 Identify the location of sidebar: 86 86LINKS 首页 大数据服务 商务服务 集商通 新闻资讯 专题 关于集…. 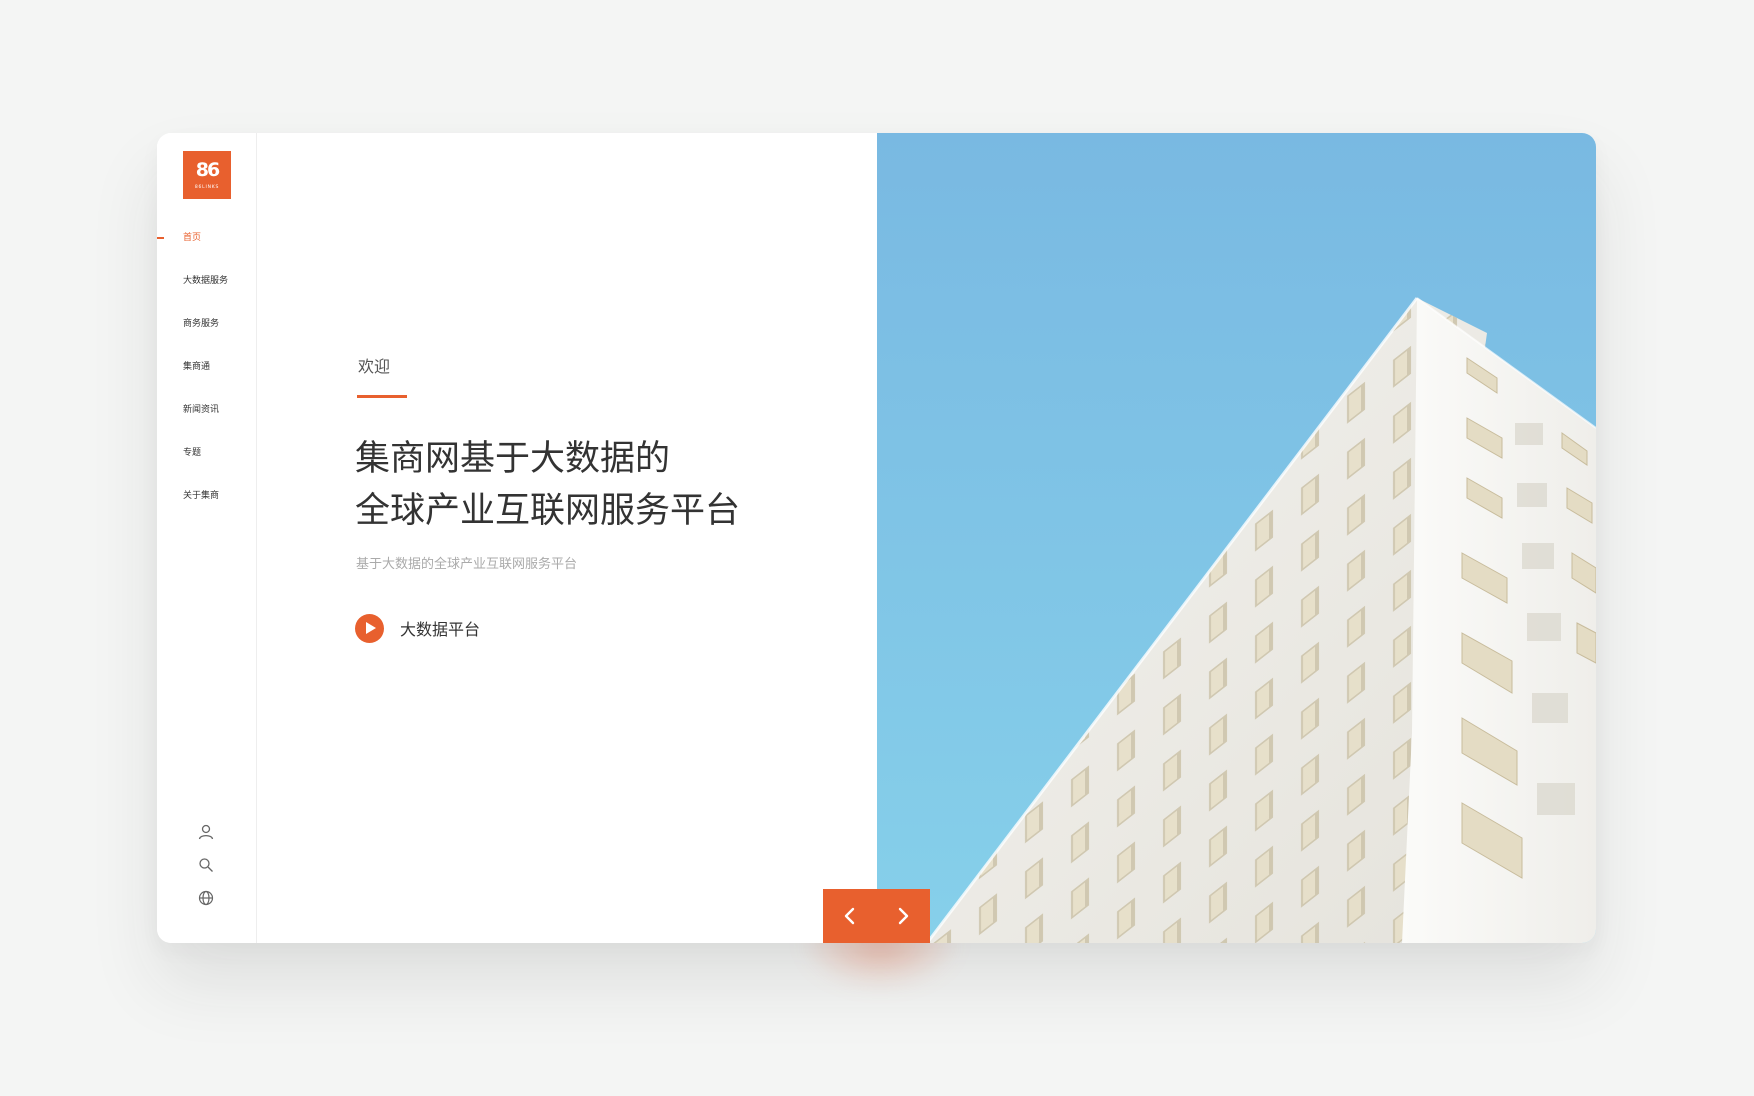
(207, 538).